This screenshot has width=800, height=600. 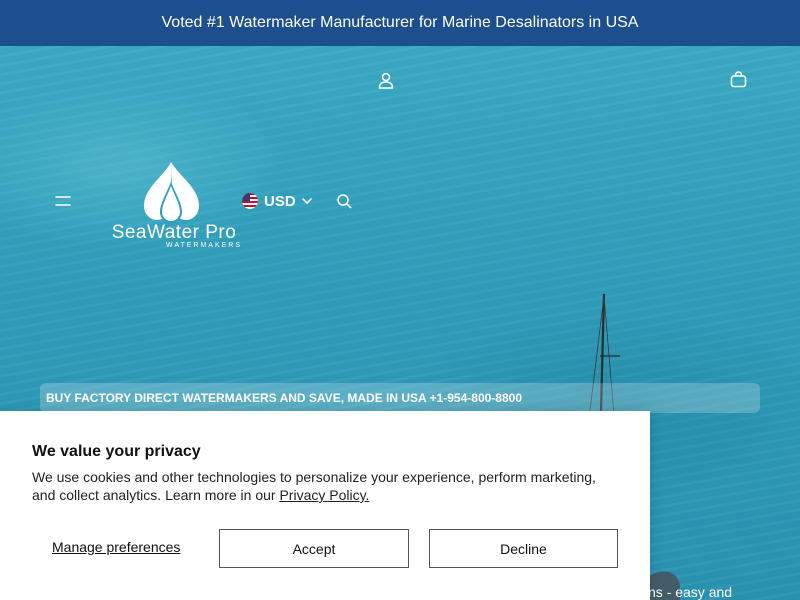 I want to click on user-icon, so click(x=386, y=80).